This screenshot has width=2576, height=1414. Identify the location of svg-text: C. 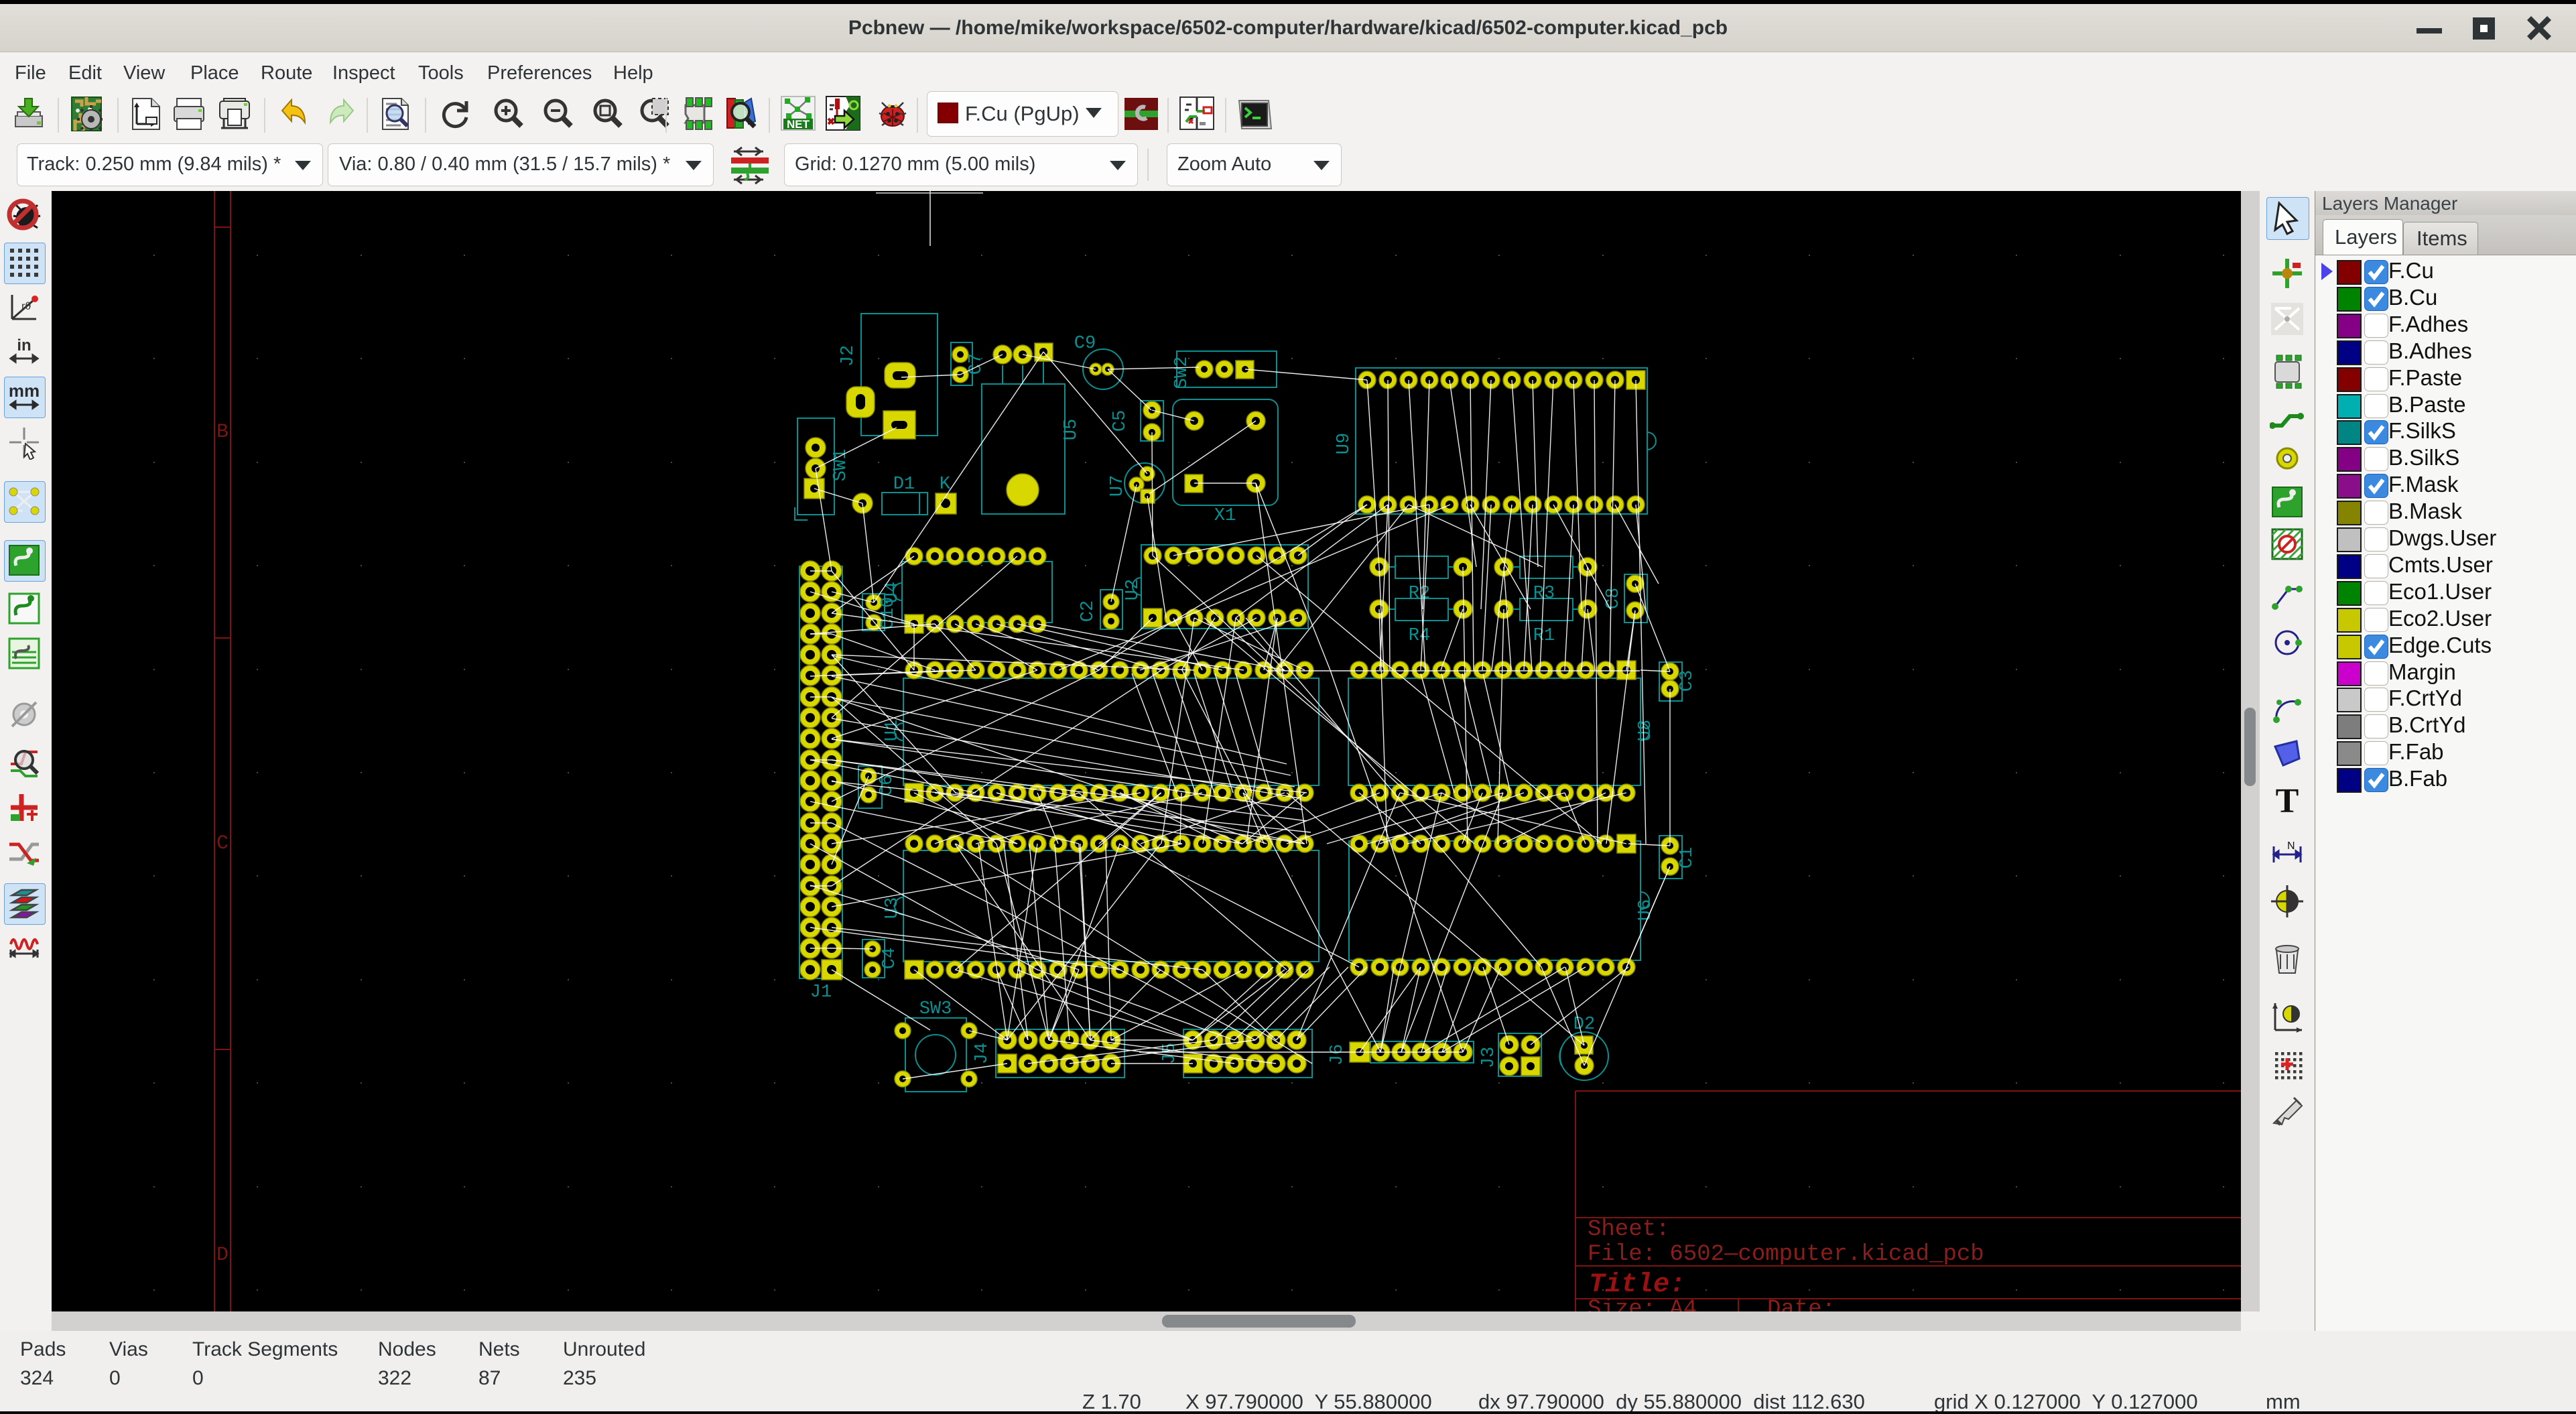
(222, 843).